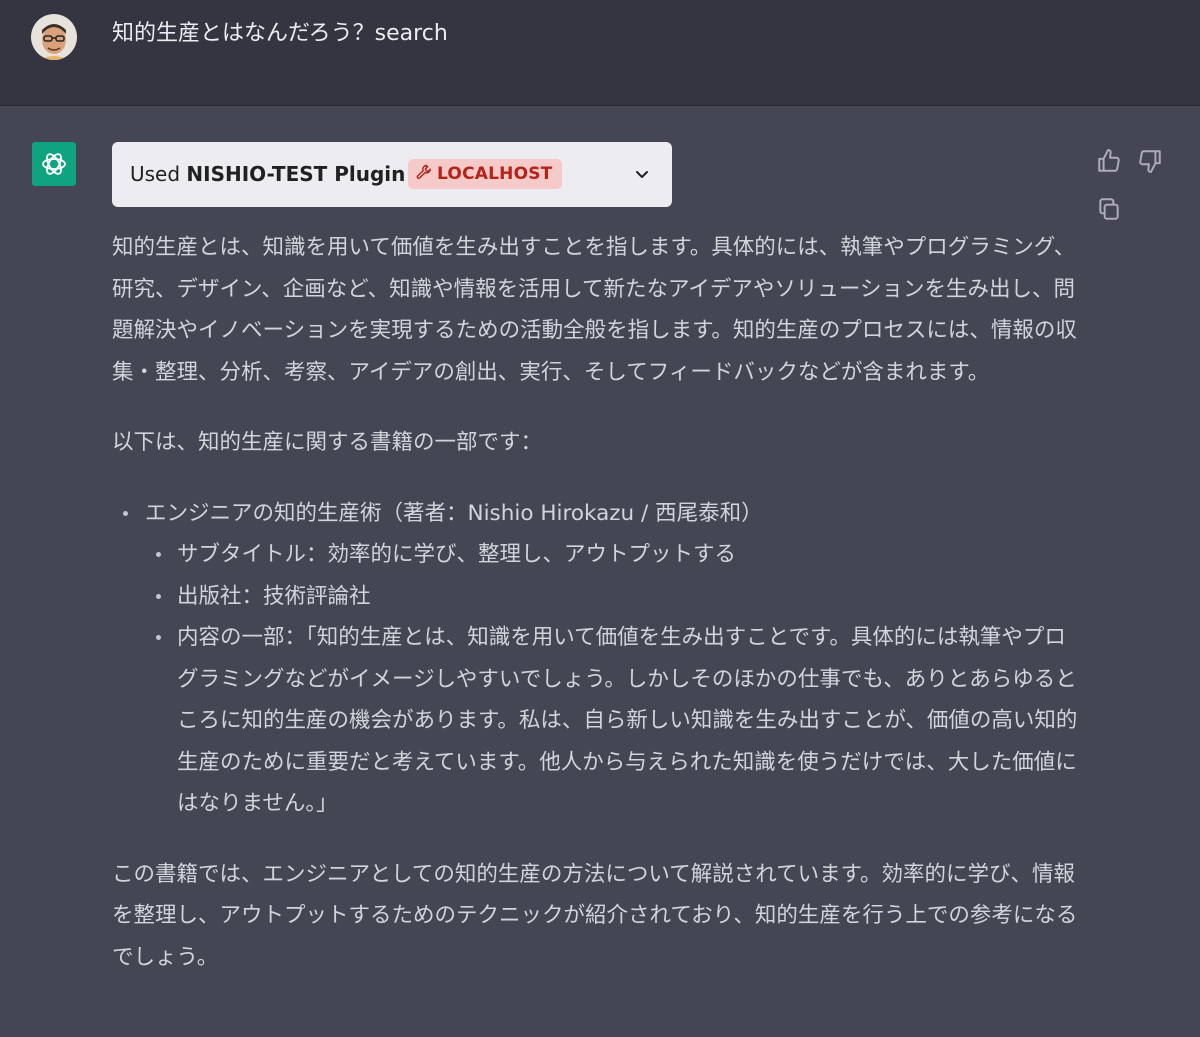 The width and height of the screenshot is (1200, 1037). I want to click on plugin-usage-dropdown: Used NISHIO-TEST Plugin LOCALHOST, so click(392, 174).